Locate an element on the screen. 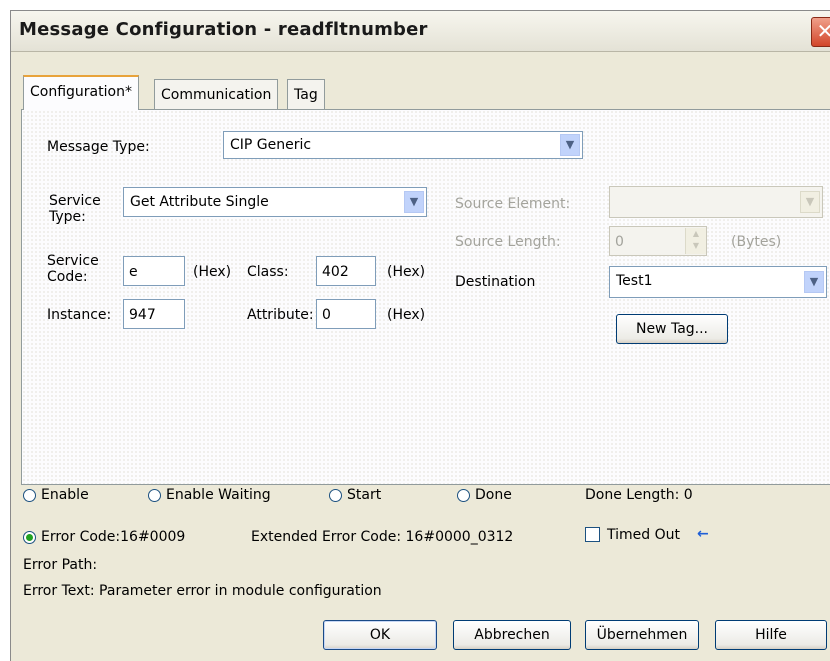 This screenshot has height=661, width=830. service-type-label-line1: Service is located at coordinates (75, 201).